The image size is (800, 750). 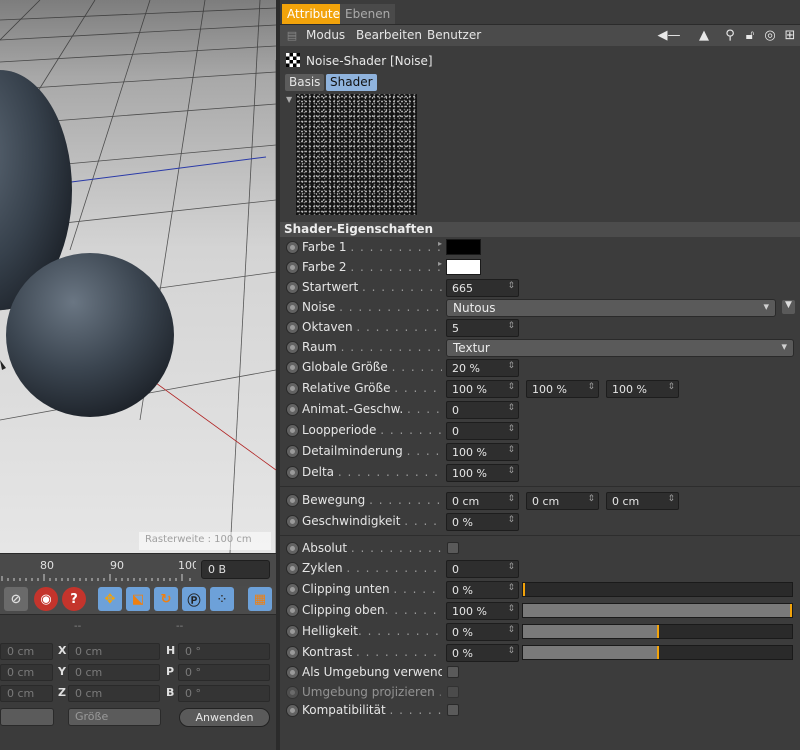 What do you see at coordinates (26, 693) in the screenshot?
I see `position-z-field: 0 cm` at bounding box center [26, 693].